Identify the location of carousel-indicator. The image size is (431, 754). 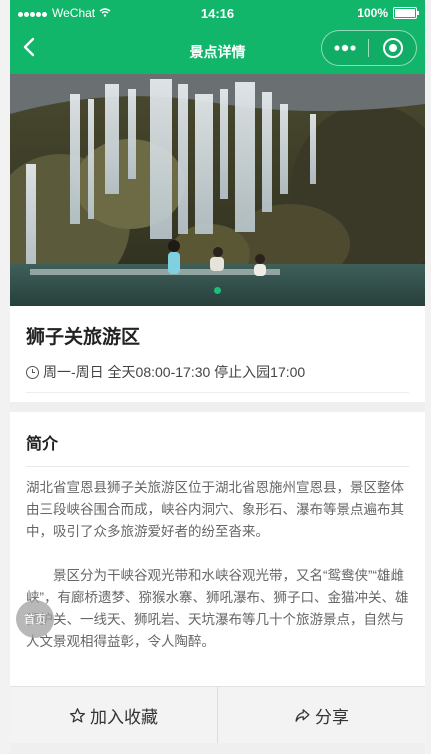
(217, 290).